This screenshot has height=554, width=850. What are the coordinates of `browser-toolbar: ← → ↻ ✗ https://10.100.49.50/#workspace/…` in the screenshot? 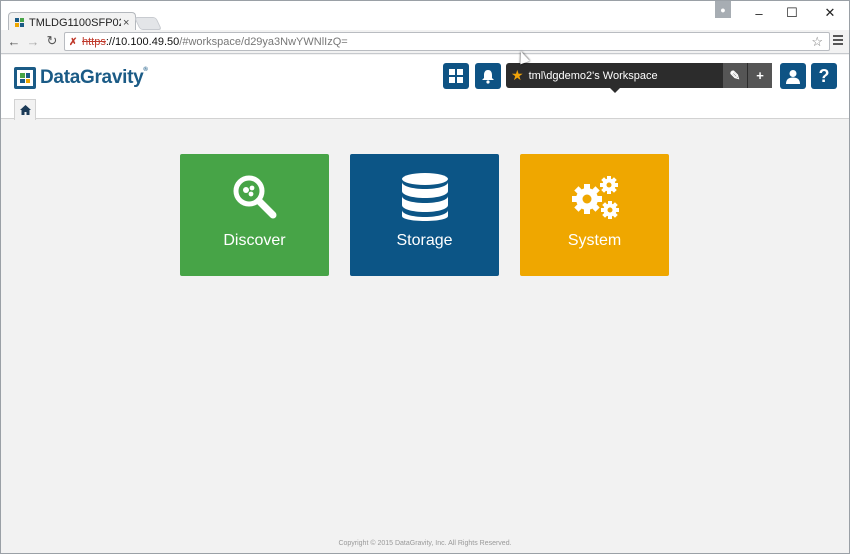 It's located at (425, 42).